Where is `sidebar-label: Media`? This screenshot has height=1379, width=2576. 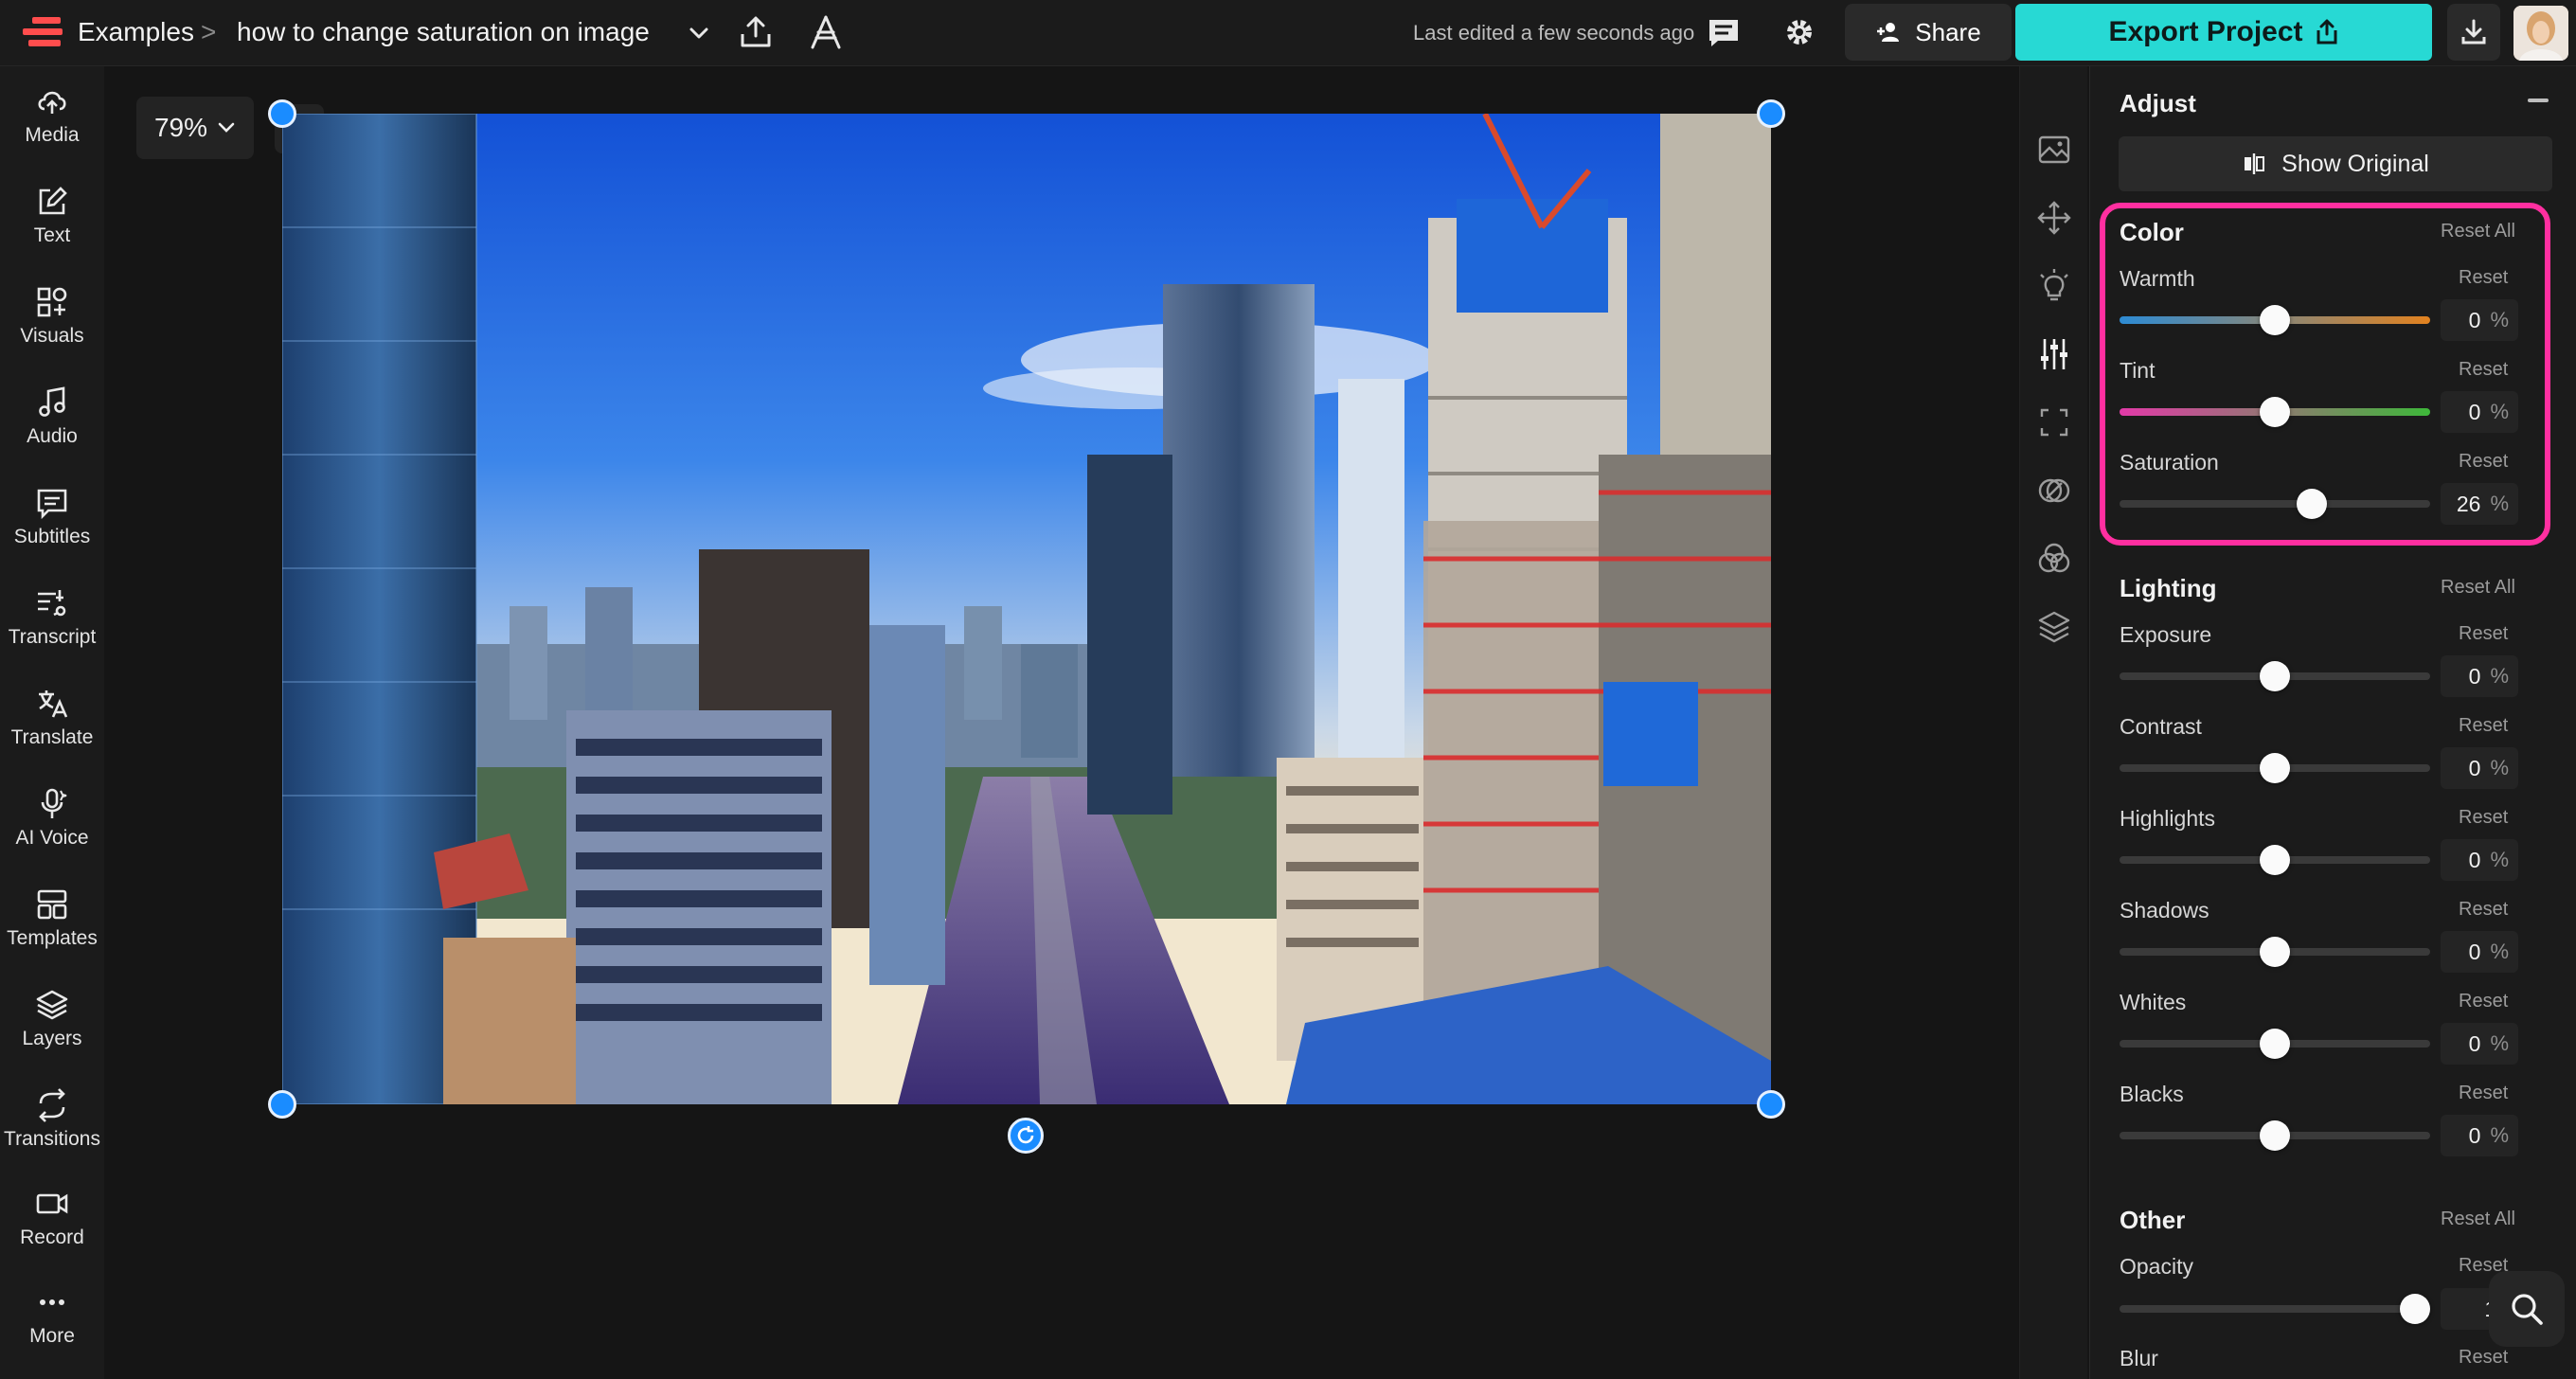 sidebar-label: Media is located at coordinates (52, 135).